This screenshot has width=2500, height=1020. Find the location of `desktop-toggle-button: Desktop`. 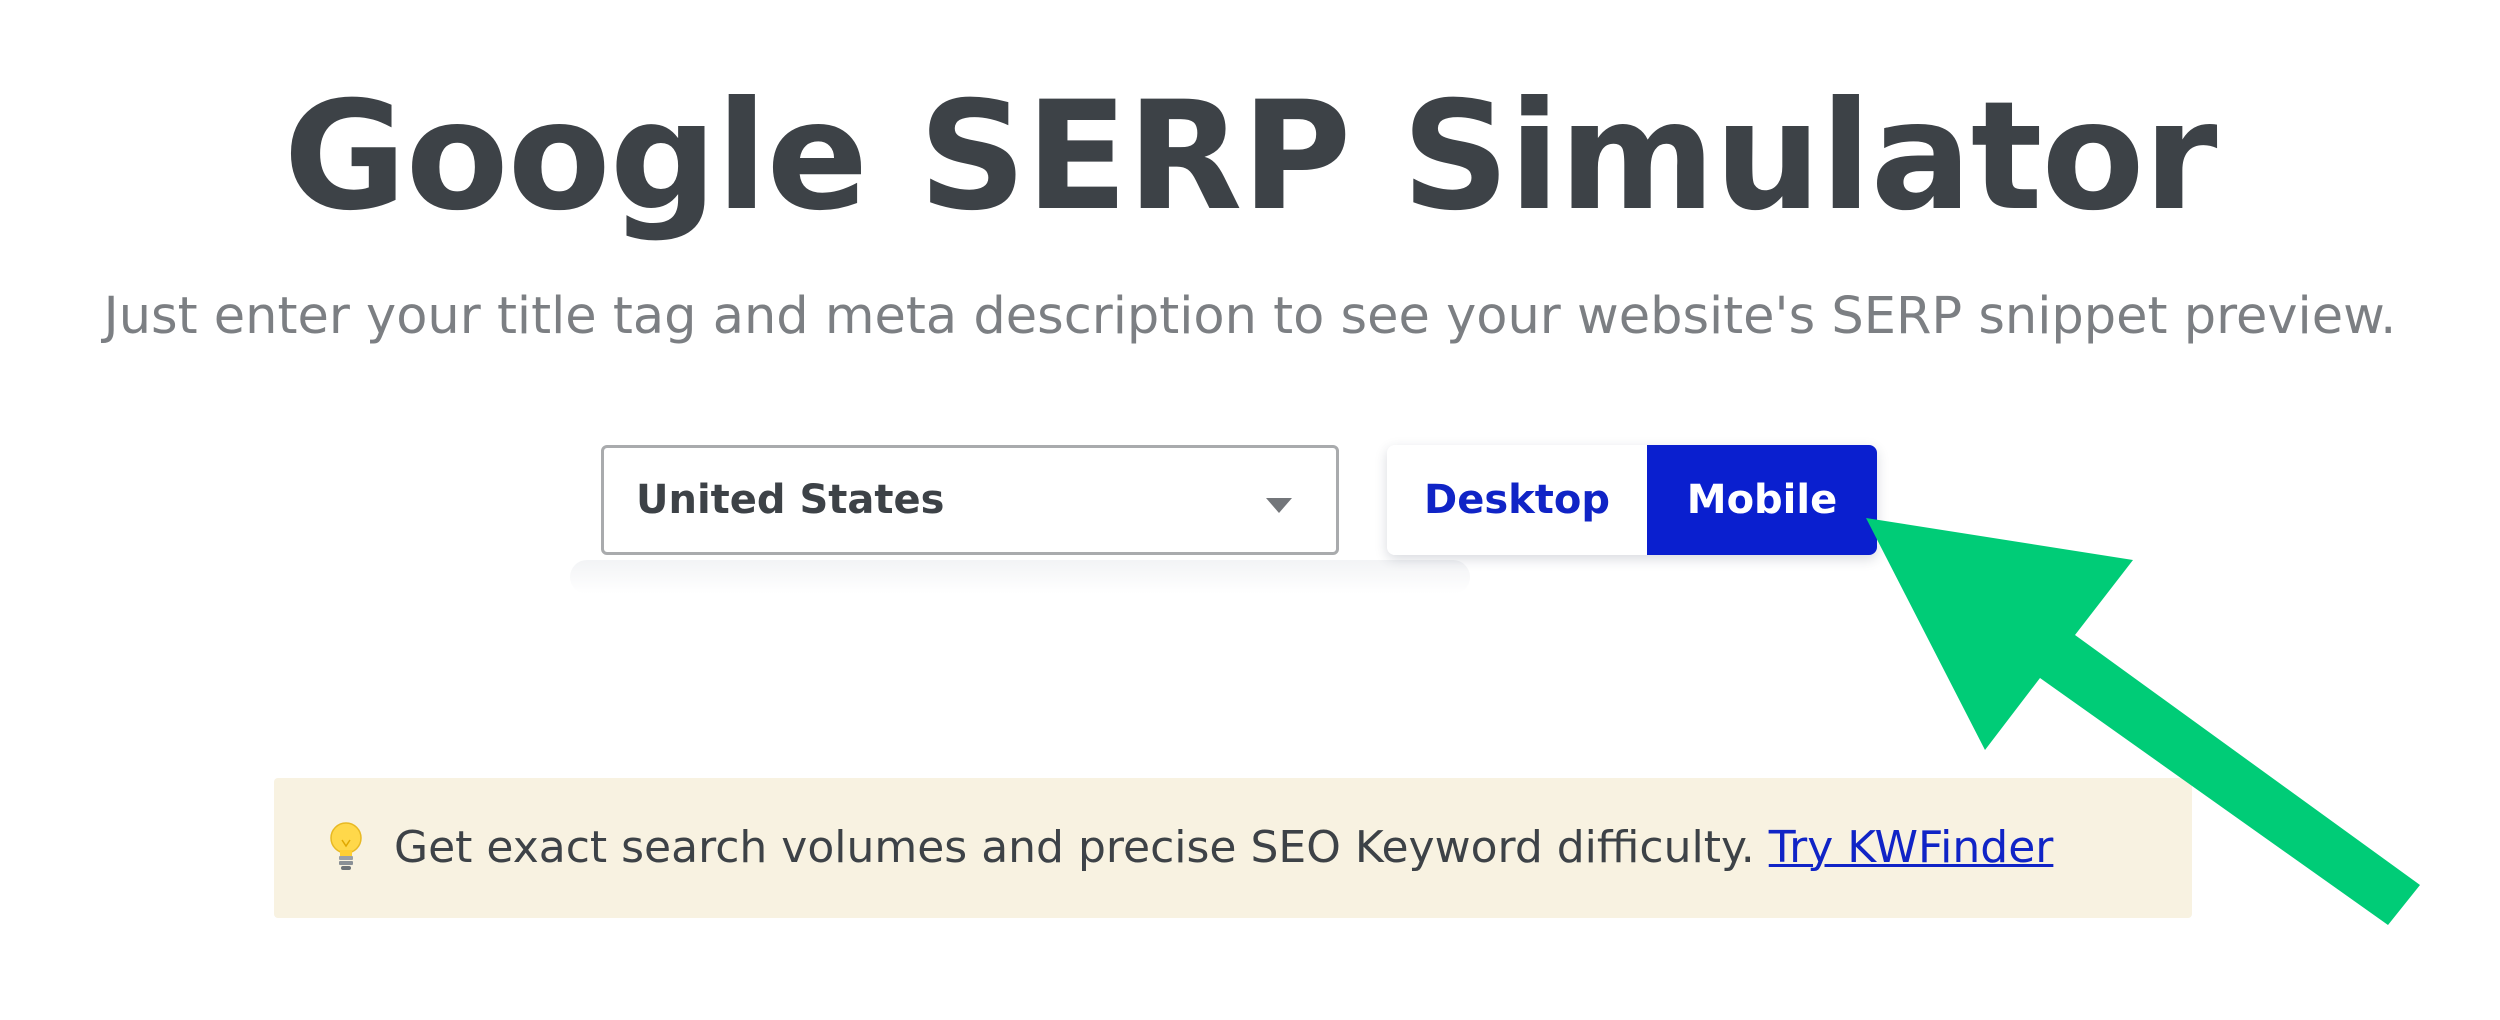

desktop-toggle-button: Desktop is located at coordinates (1517, 500).